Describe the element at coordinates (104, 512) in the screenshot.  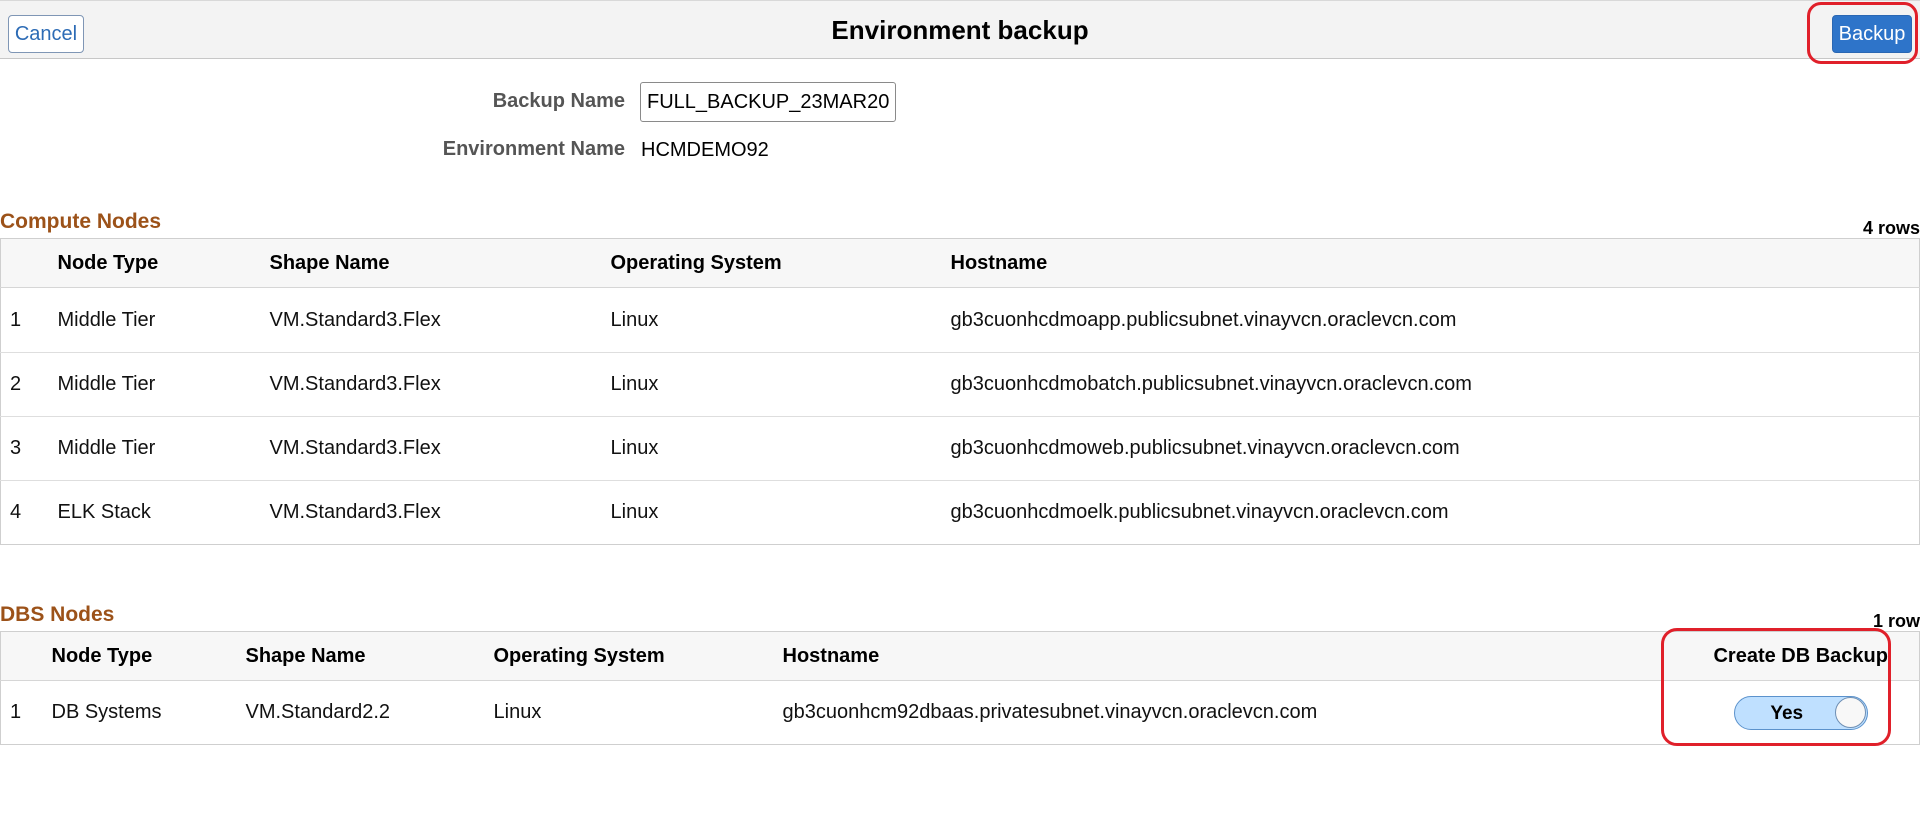
I see `node-type-cell: ELK Stack` at that location.